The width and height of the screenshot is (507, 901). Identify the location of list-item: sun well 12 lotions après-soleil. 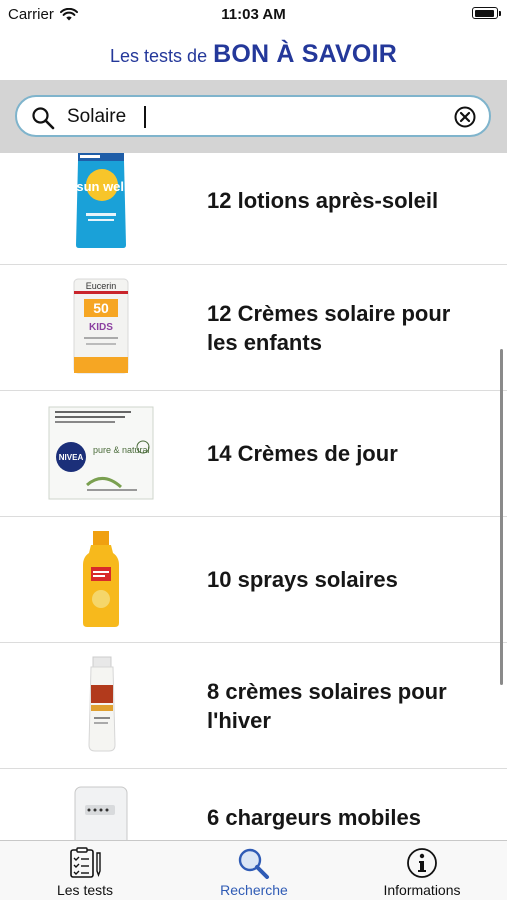
(253, 209).